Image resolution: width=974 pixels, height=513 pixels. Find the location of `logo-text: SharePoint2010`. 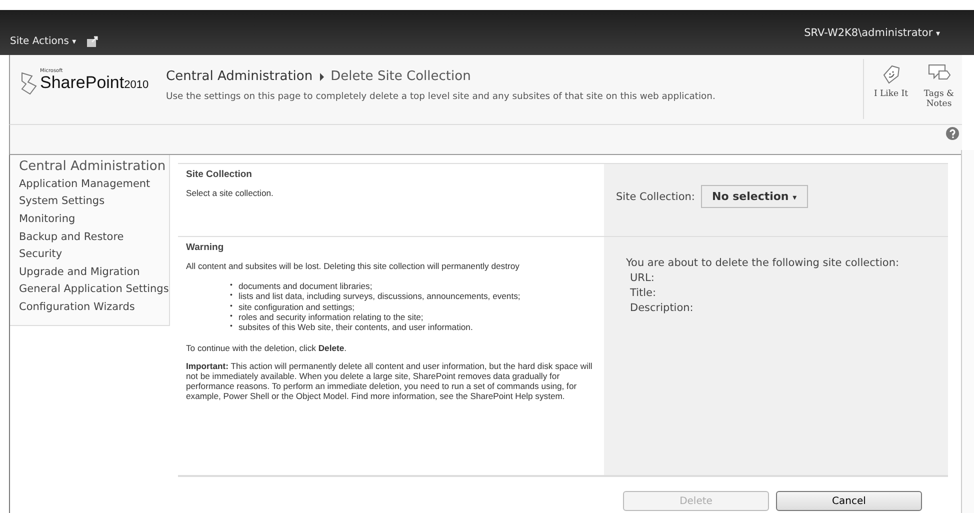

logo-text: SharePoint2010 is located at coordinates (94, 82).